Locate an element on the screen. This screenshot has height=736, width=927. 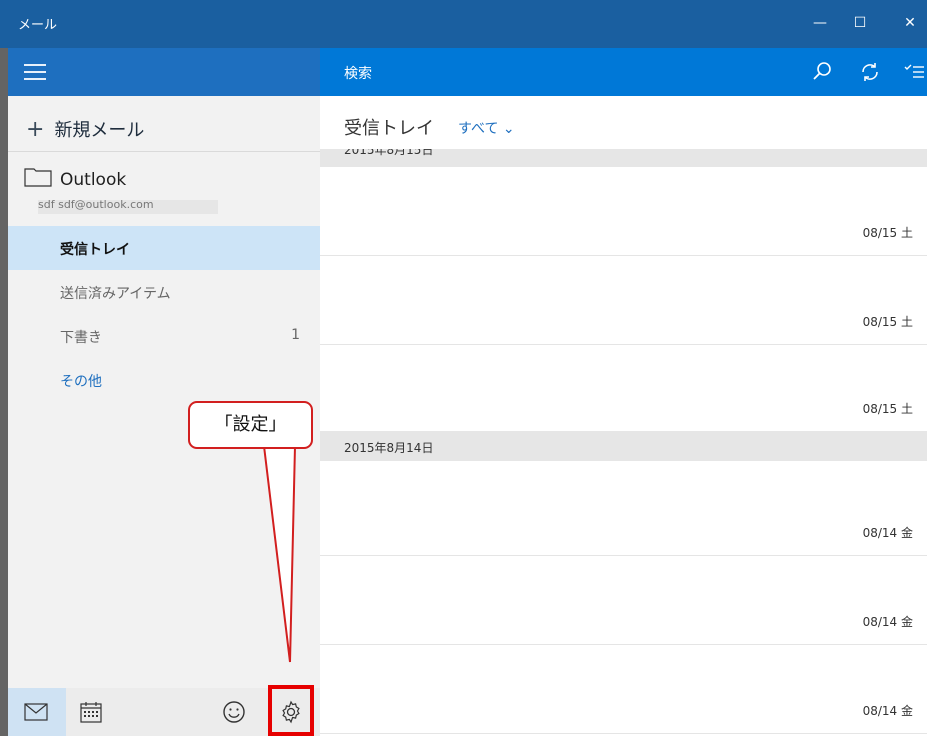
close-button: ✕ is located at coordinates (910, 23).